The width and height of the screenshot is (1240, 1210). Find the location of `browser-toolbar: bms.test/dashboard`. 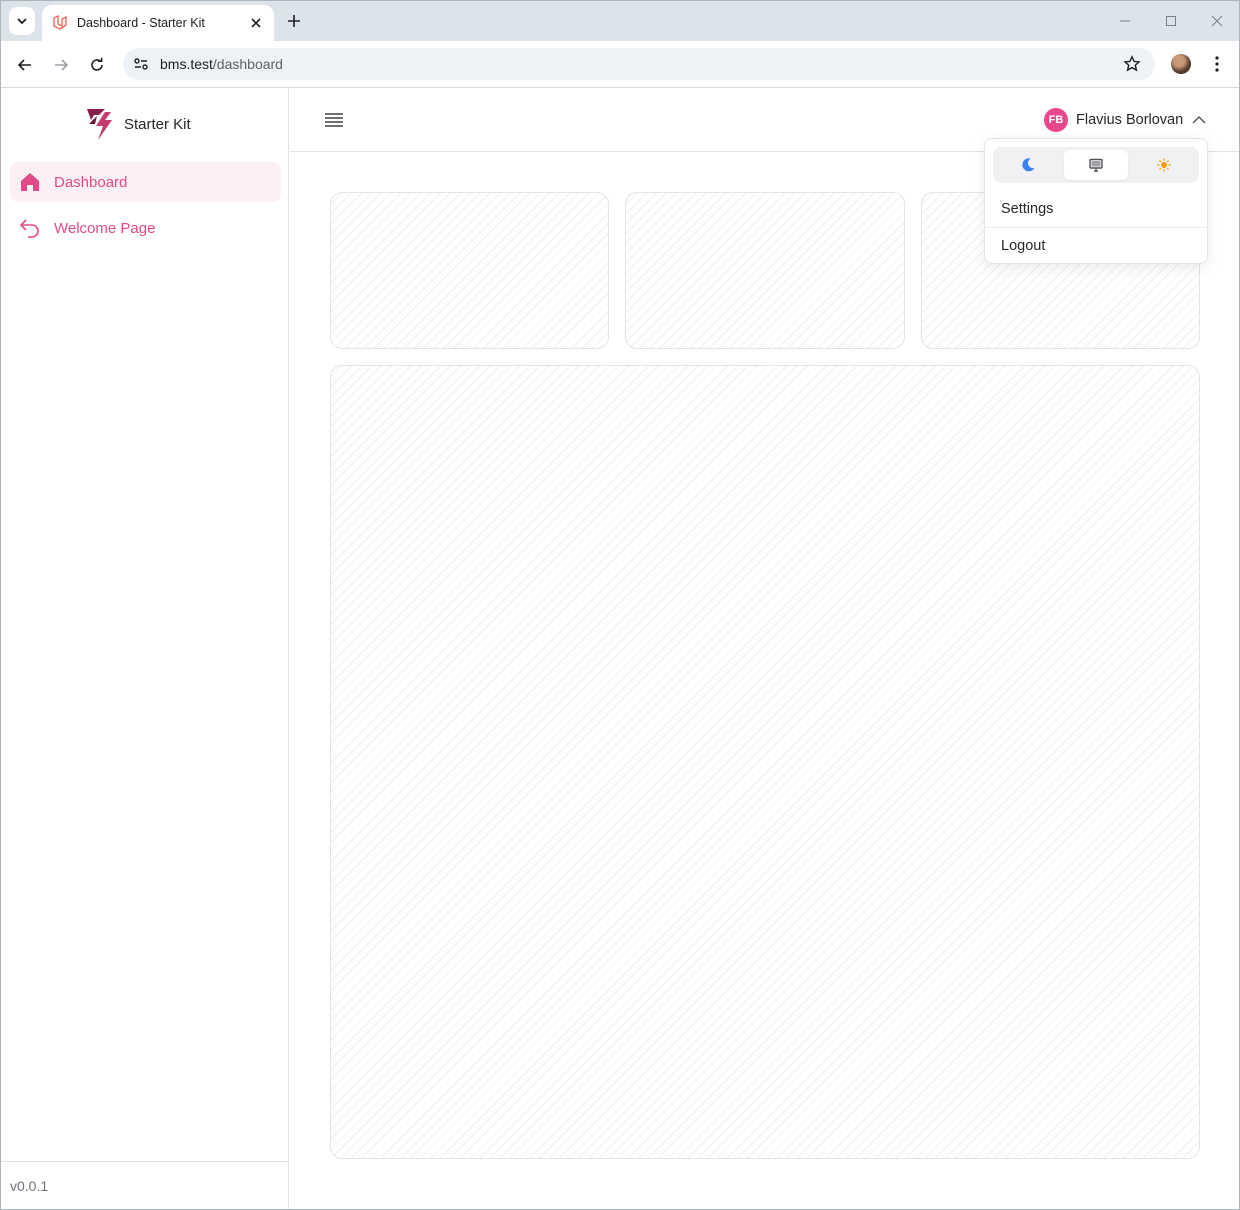

browser-toolbar: bms.test/dashboard is located at coordinates (620, 64).